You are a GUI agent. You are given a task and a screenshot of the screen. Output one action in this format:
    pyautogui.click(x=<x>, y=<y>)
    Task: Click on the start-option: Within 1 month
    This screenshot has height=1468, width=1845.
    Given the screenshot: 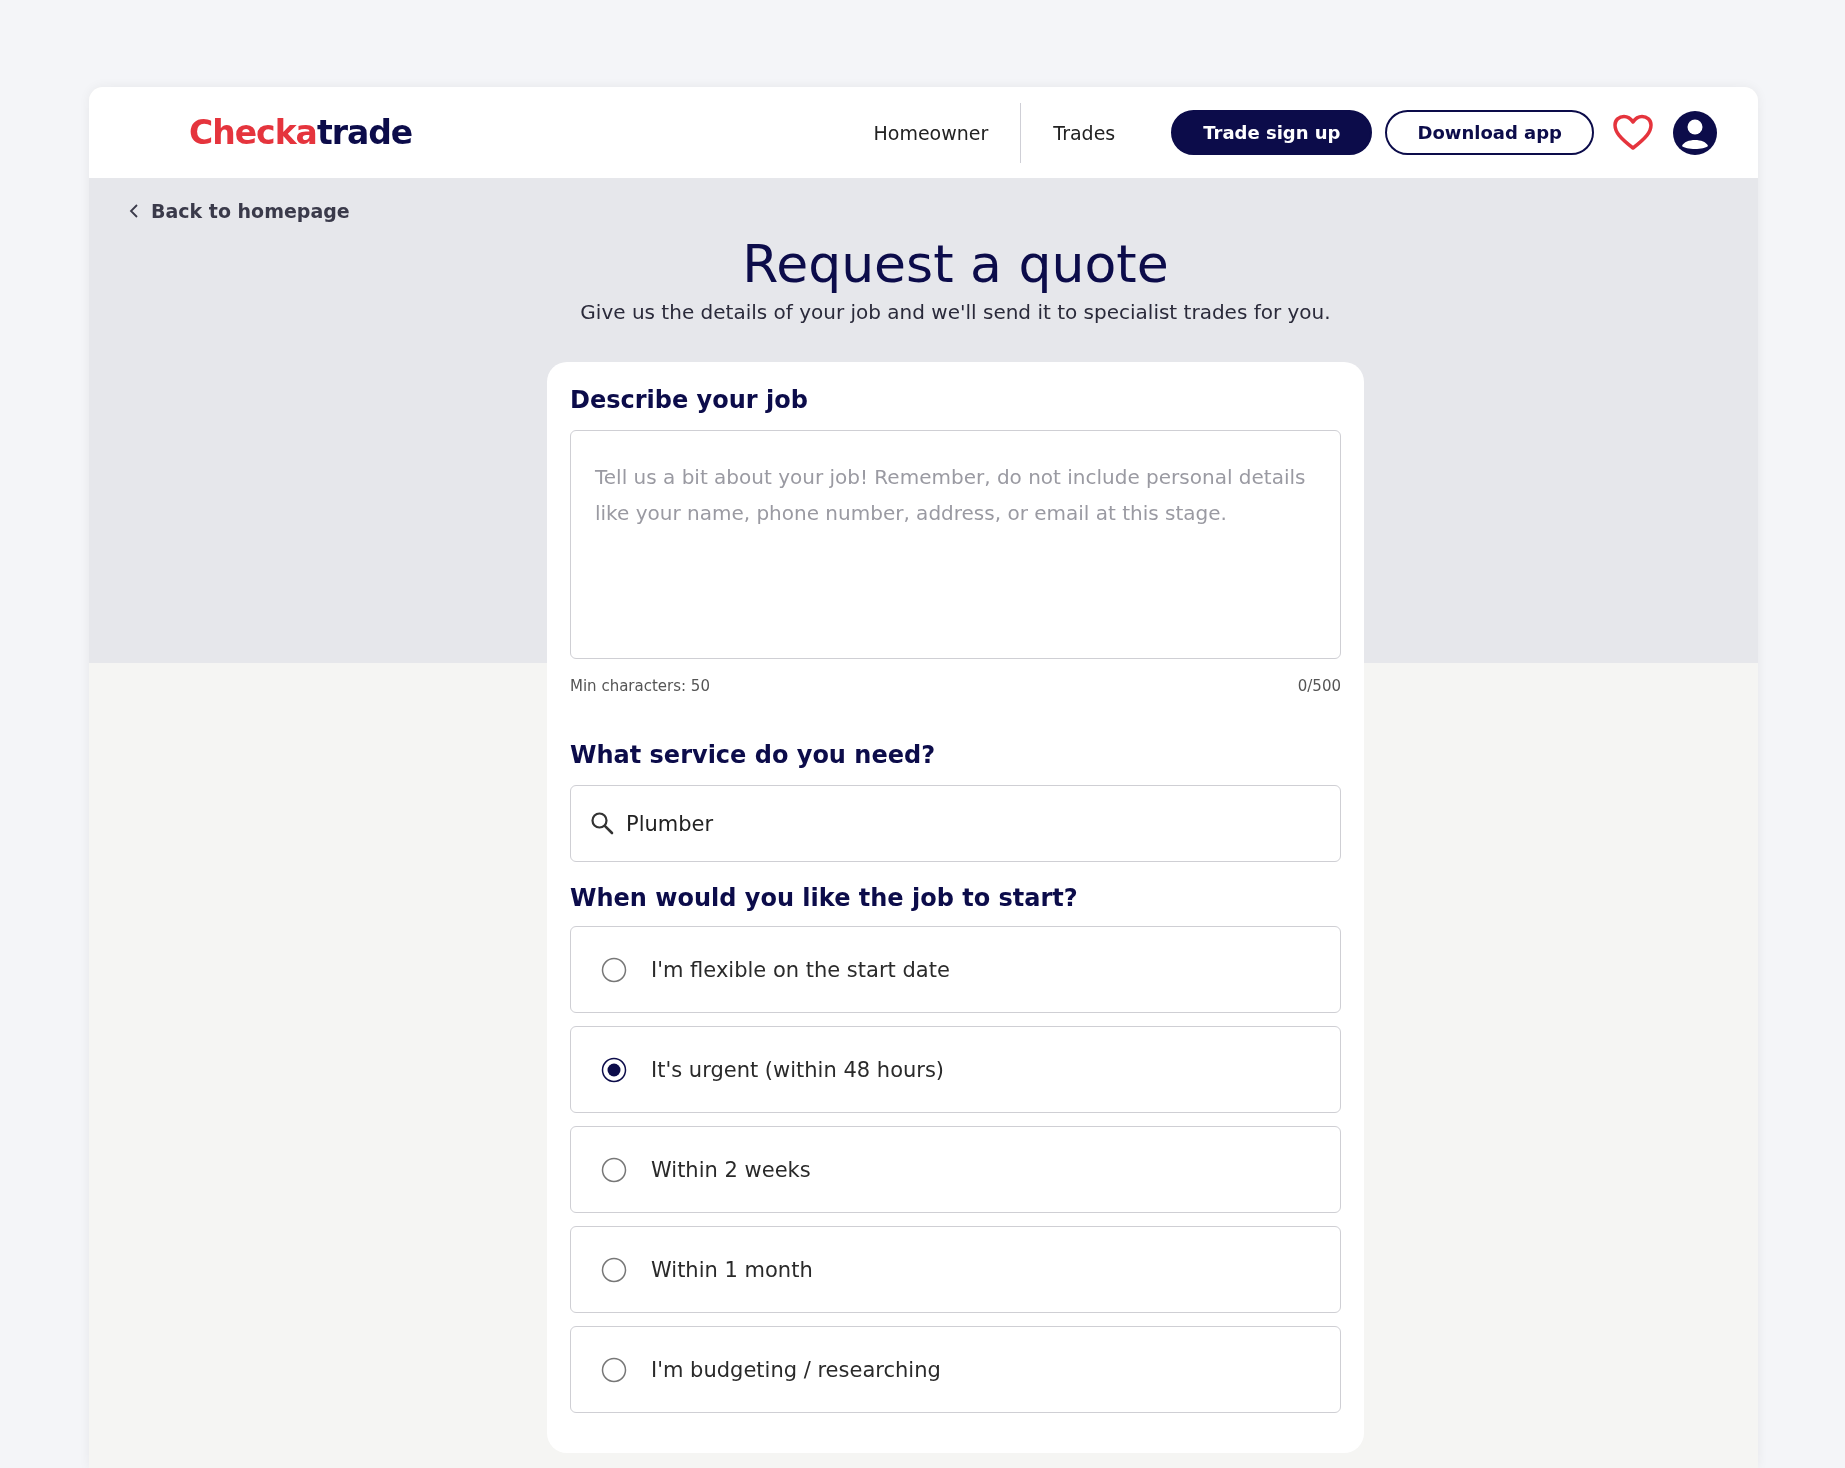 What is the action you would take?
    pyautogui.click(x=955, y=1269)
    